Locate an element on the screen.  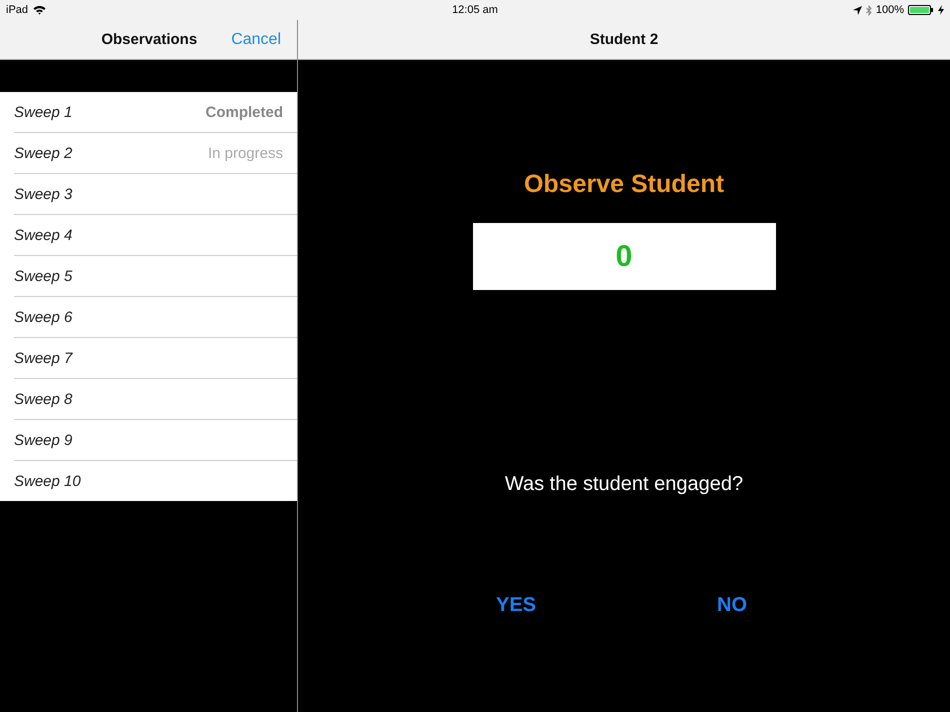
sweep-label: Sweep 7 is located at coordinates (43, 358).